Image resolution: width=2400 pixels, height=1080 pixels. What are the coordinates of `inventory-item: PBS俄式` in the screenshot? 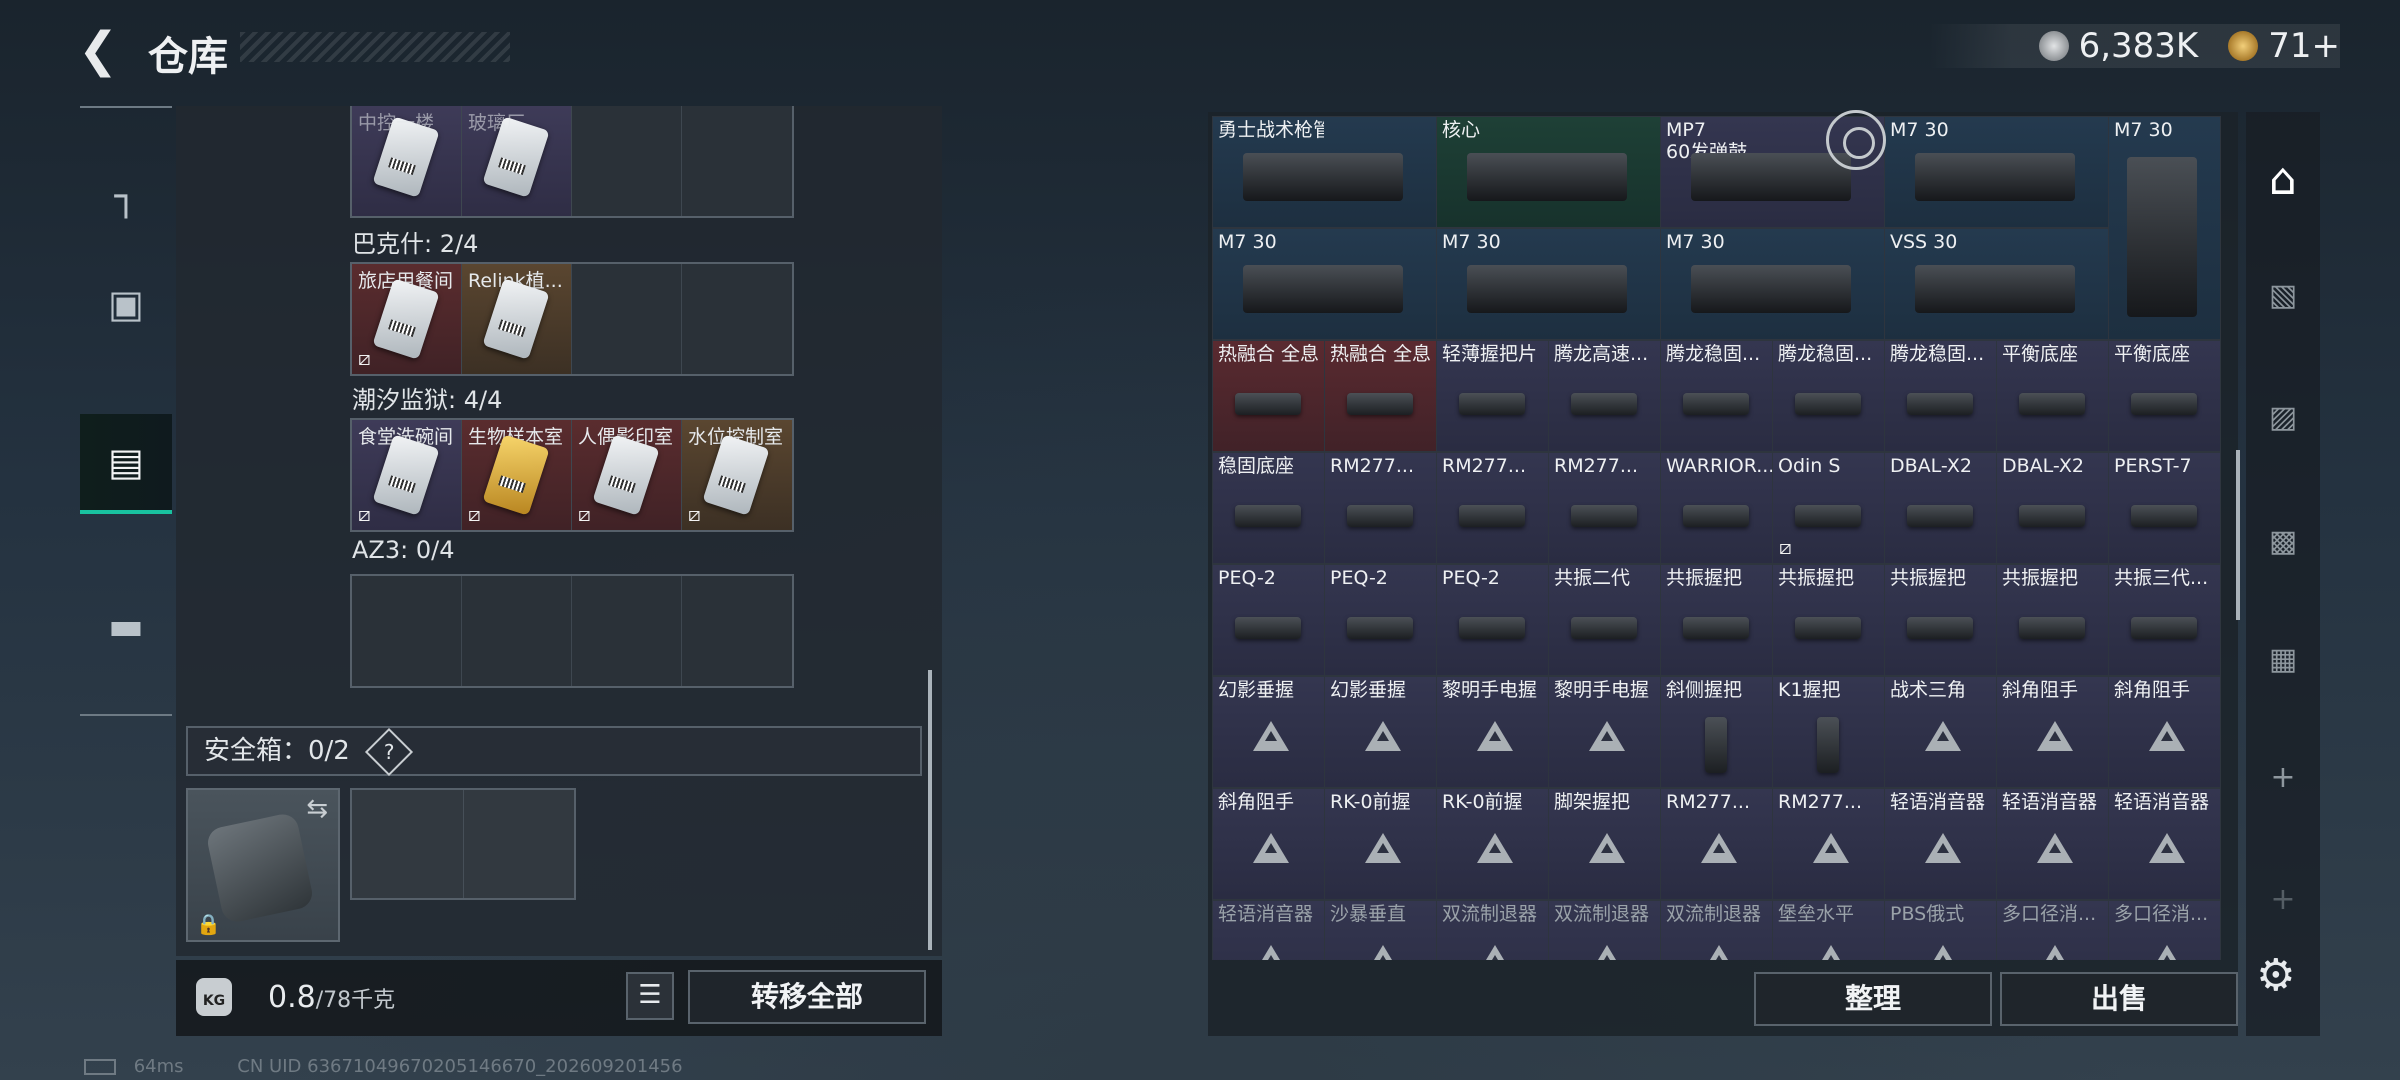 It's located at (1940, 930).